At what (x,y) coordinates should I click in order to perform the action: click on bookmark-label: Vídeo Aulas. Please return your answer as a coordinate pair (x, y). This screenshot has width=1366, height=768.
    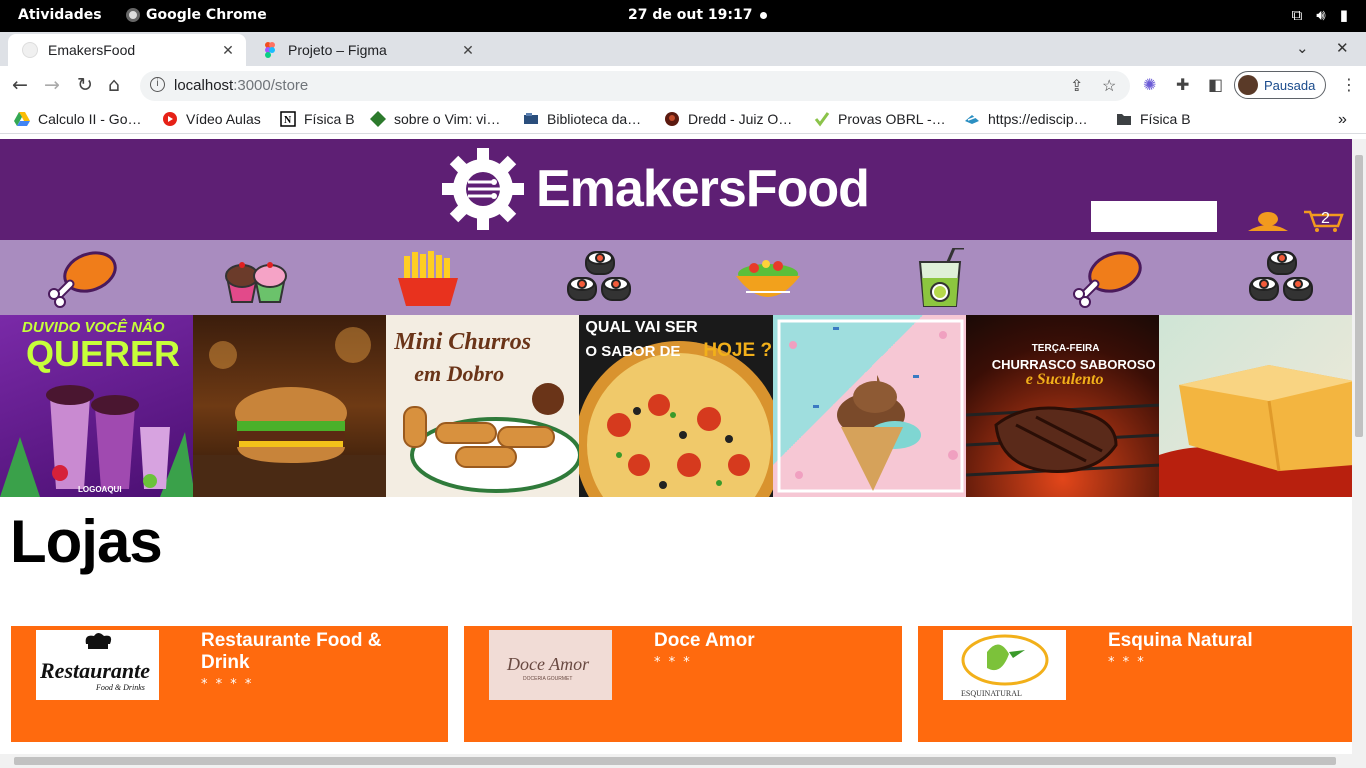
    Looking at the image, I should click on (223, 119).